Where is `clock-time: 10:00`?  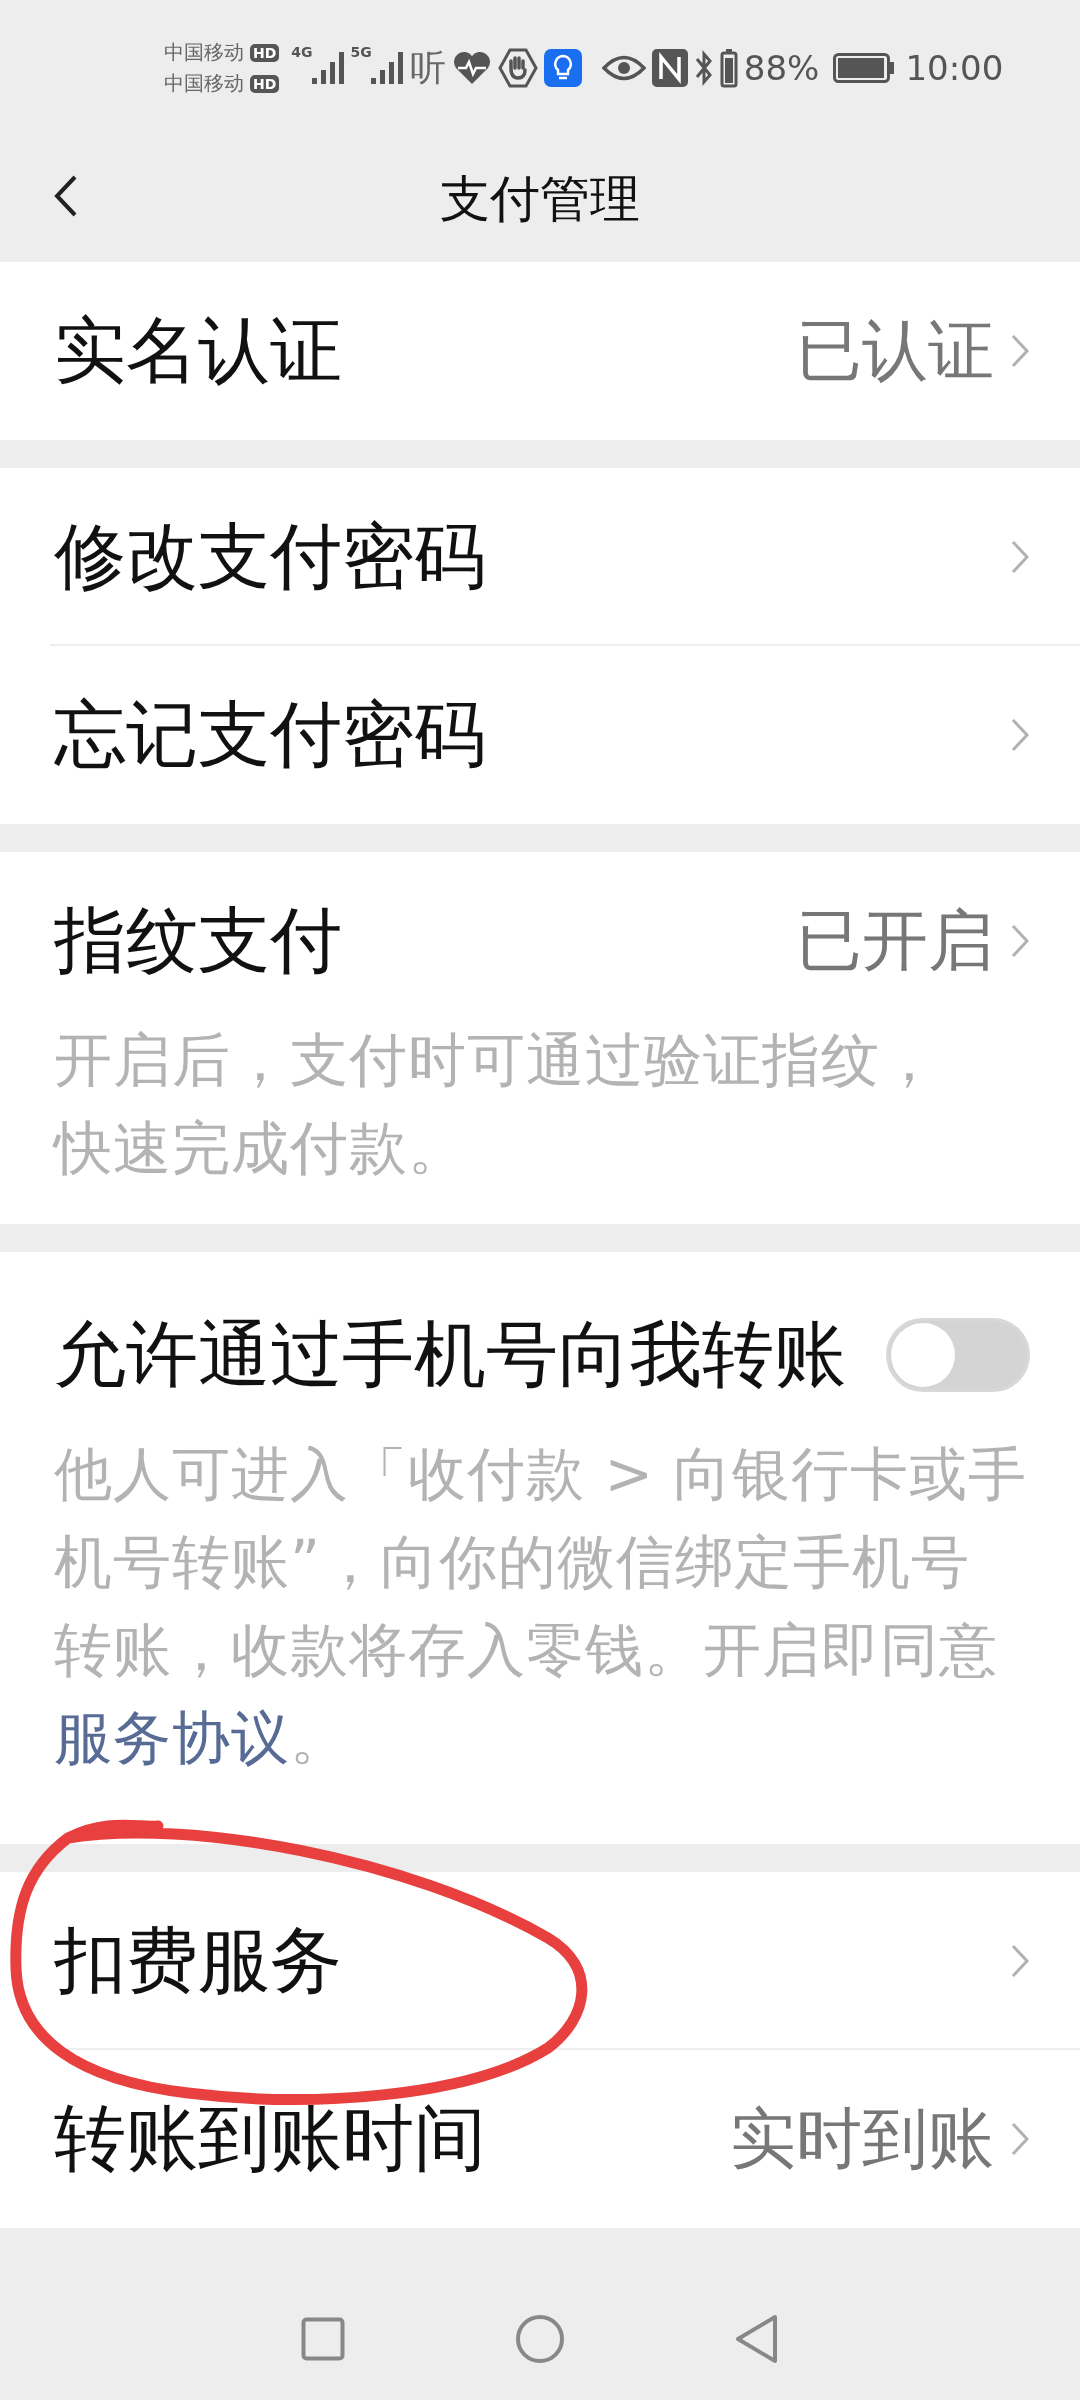
clock-time: 10:00 is located at coordinates (954, 68).